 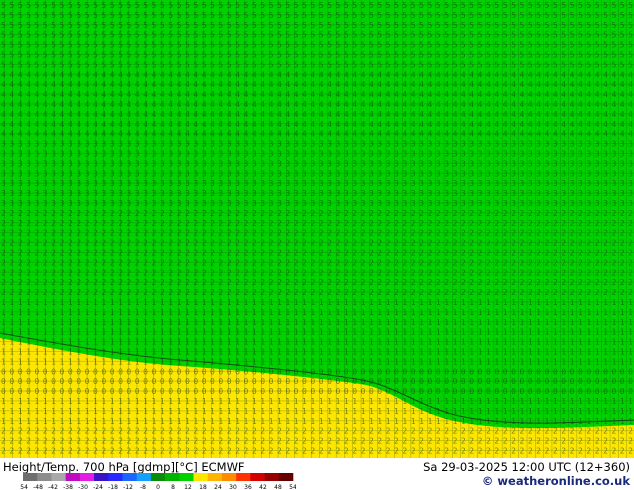 I want to click on forecast-datetime: Sa 29-03-2025 12:00 UTC (12+360), so click(x=526, y=467).